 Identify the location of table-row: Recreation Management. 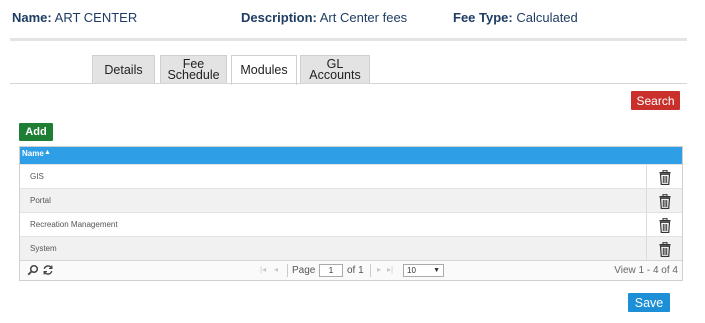
(351, 224).